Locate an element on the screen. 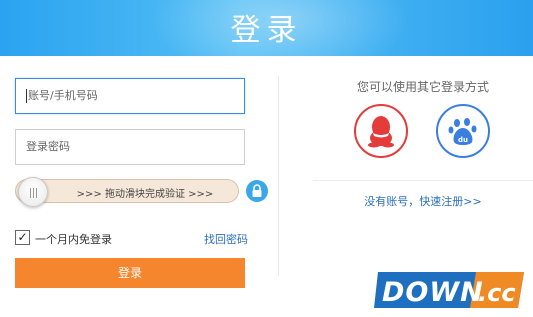  page-title: 登录 is located at coordinates (266, 30).